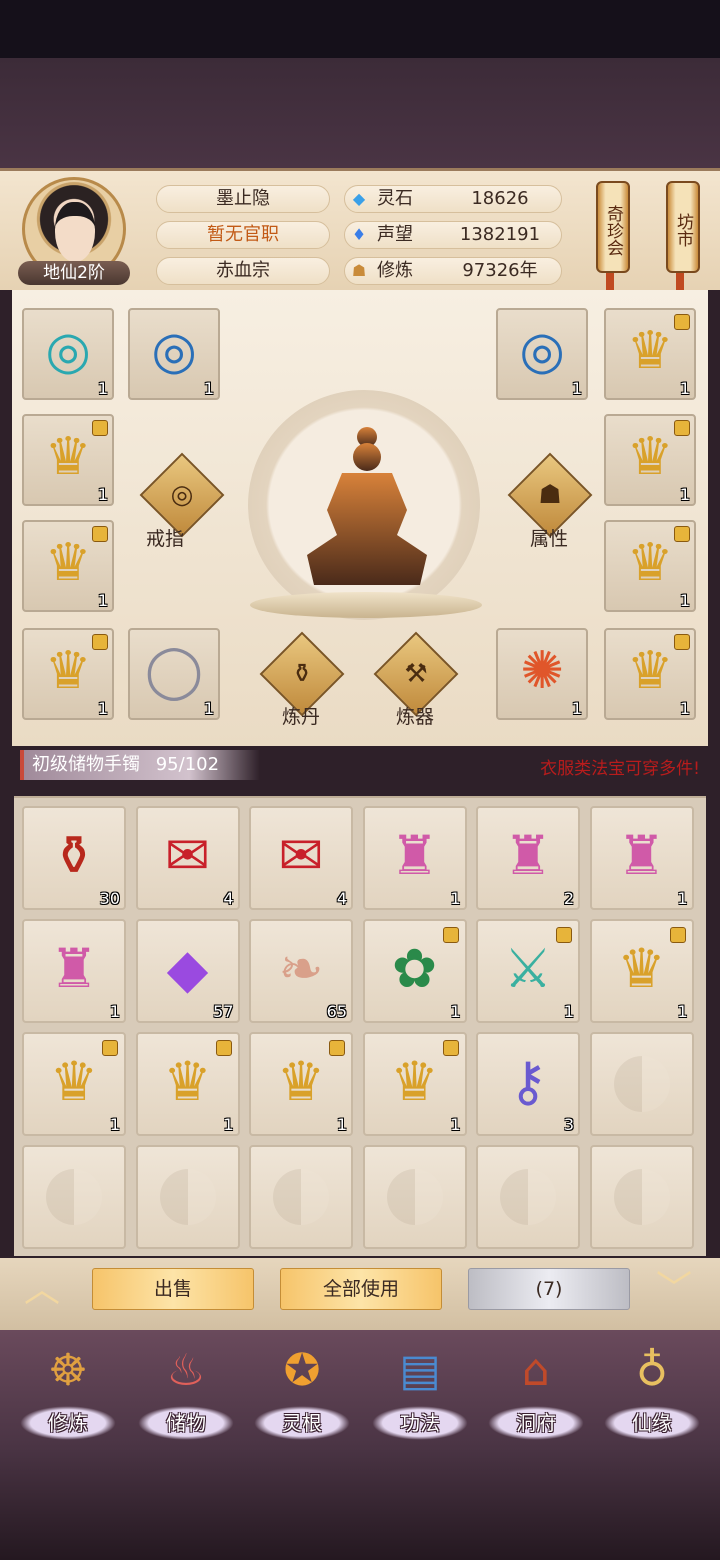 This screenshot has height=1560, width=720. I want to click on talisman-pendant-icon: ⚷, so click(528, 1081).